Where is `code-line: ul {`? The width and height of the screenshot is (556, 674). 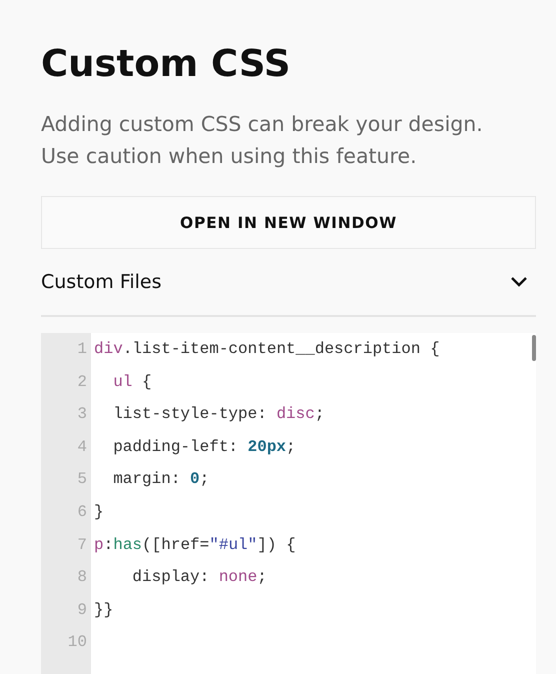 code-line: ul { is located at coordinates (132, 381).